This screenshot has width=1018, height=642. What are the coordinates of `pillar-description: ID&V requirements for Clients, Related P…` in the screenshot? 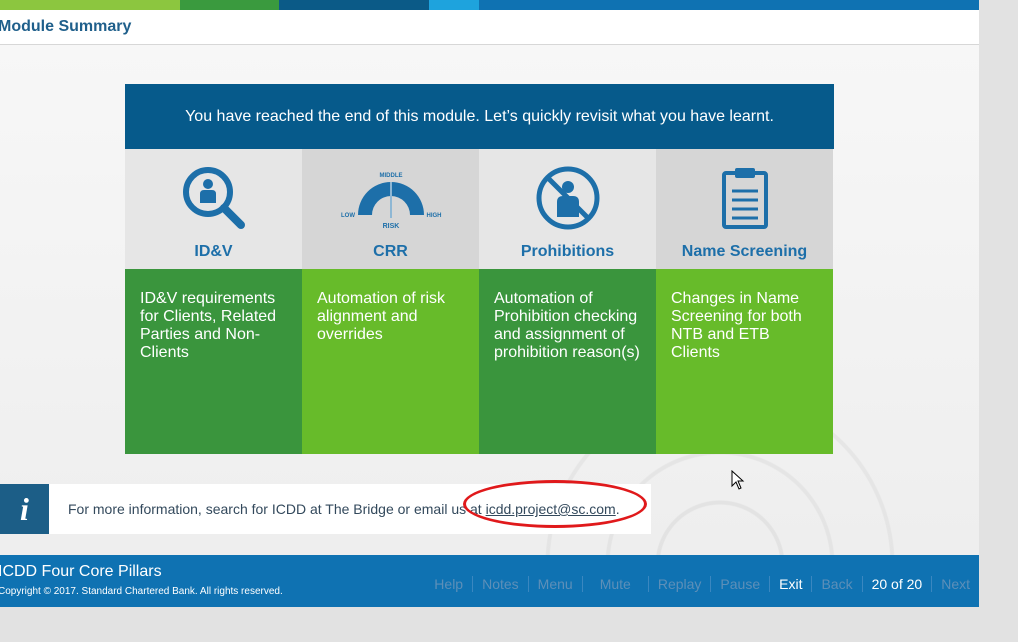 It's located at (208, 325).